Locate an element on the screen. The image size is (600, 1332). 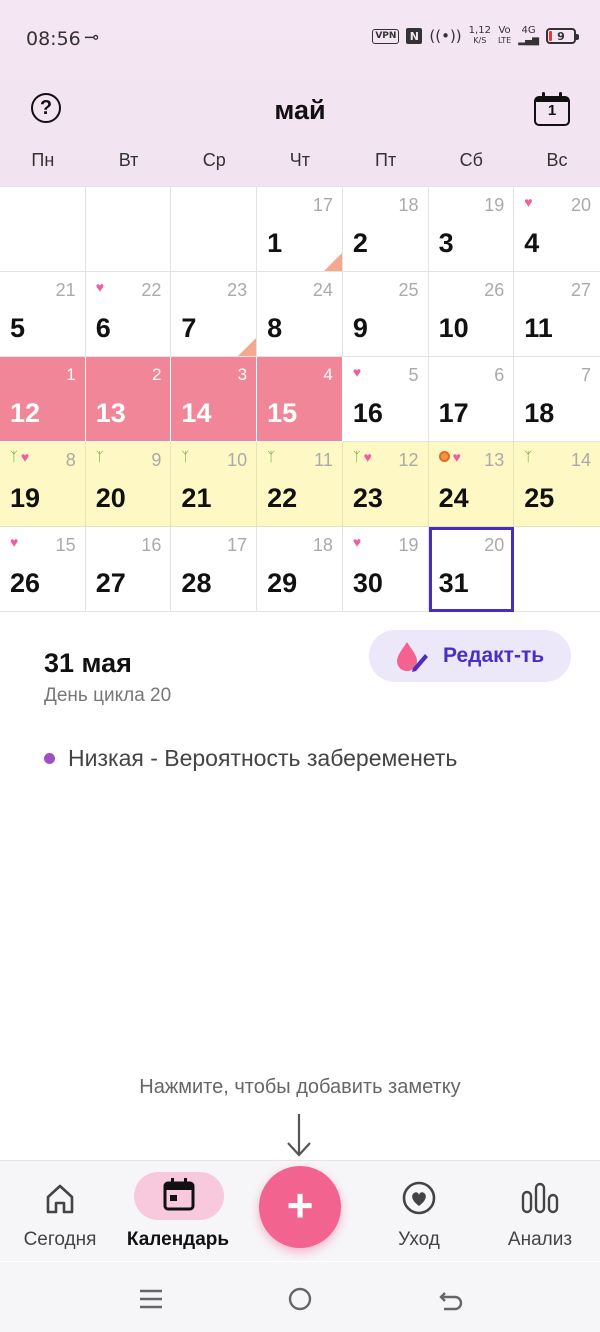
day-number: 26 is located at coordinates (25, 583).